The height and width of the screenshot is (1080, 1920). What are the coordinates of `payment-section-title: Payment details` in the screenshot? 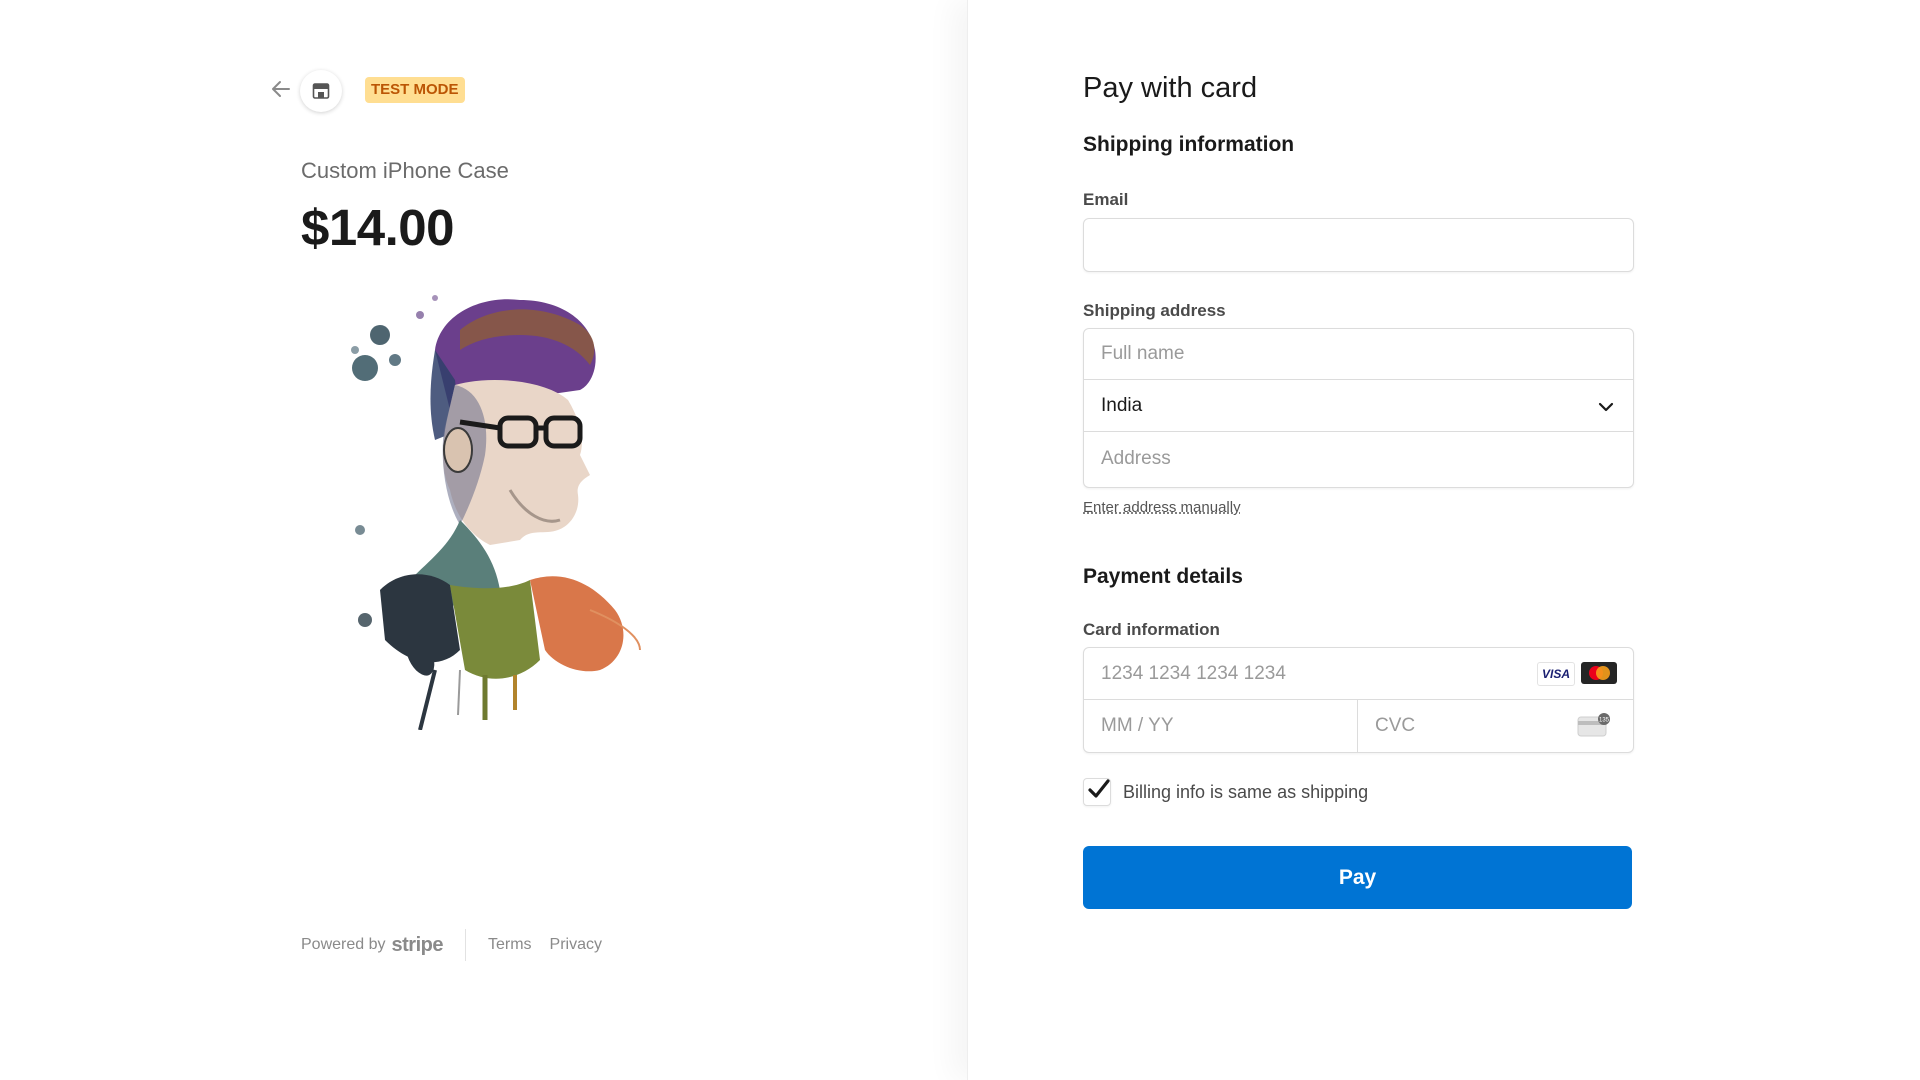 It's located at (1163, 576).